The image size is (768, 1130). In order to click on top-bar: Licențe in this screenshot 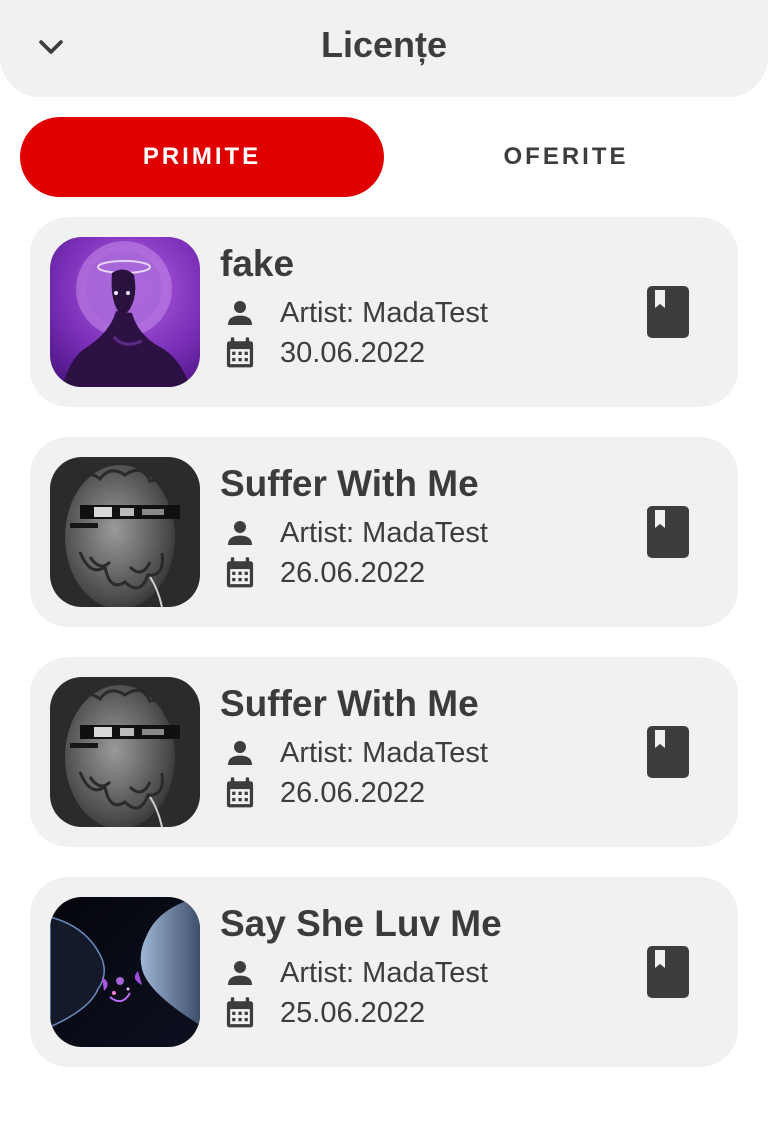, I will do `click(384, 48)`.